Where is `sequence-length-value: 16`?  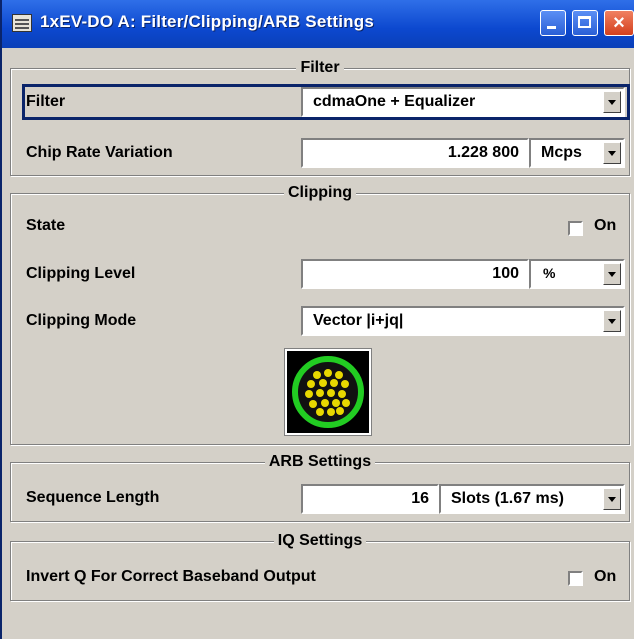 sequence-length-value: 16 is located at coordinates (420, 498).